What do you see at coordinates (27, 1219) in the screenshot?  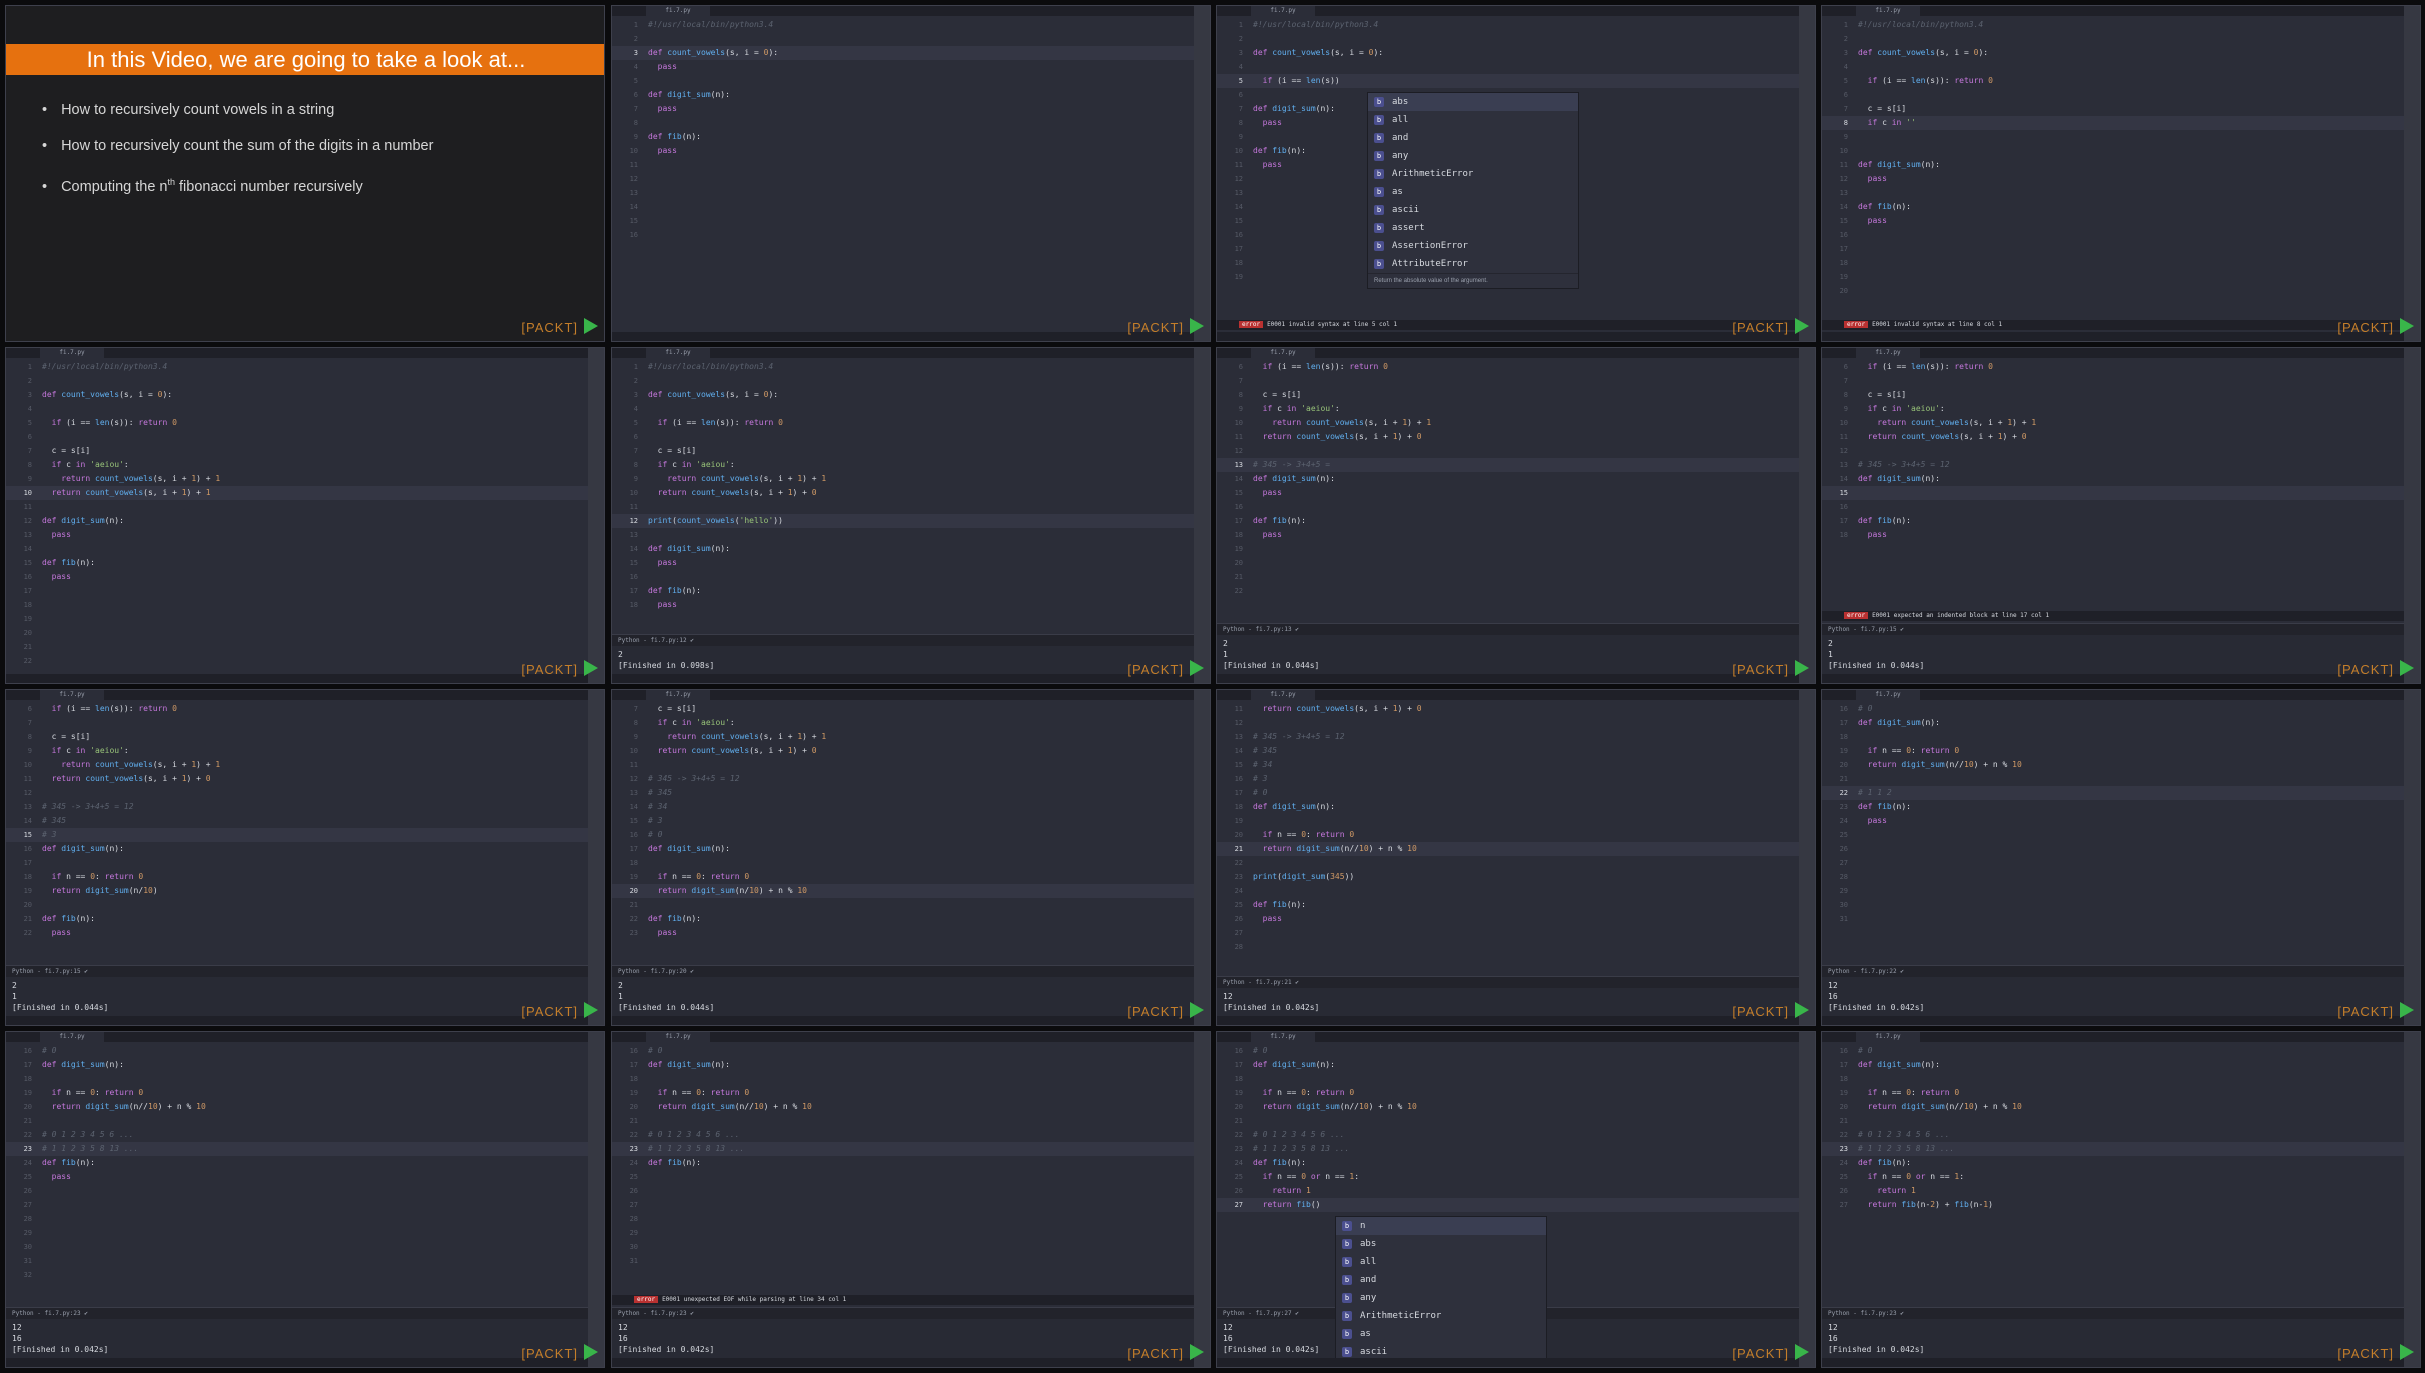 I see `line-number: 28` at bounding box center [27, 1219].